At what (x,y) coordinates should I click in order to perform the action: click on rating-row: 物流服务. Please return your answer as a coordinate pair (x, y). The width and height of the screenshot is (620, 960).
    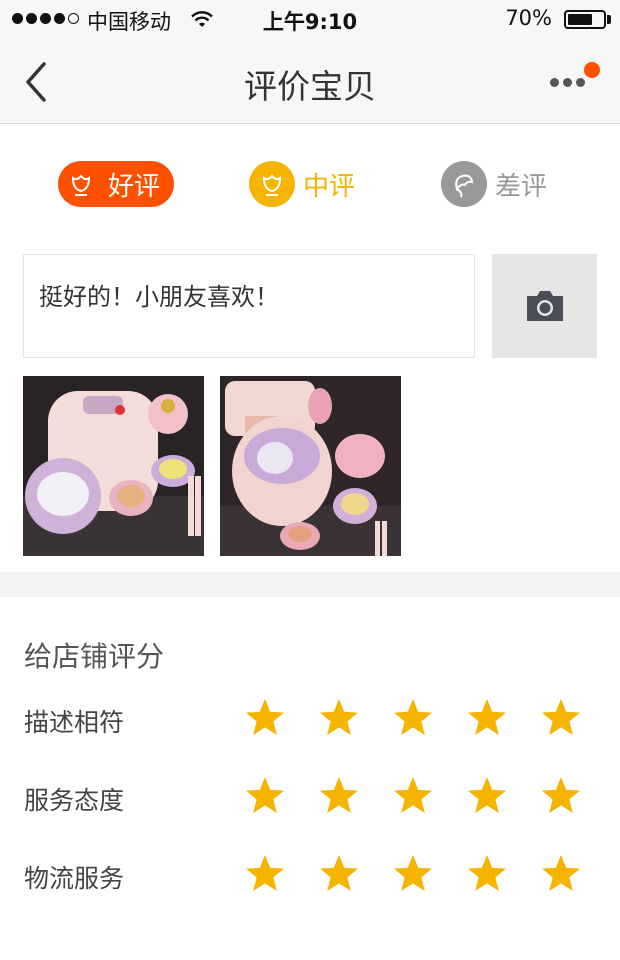
    Looking at the image, I should click on (310, 877).